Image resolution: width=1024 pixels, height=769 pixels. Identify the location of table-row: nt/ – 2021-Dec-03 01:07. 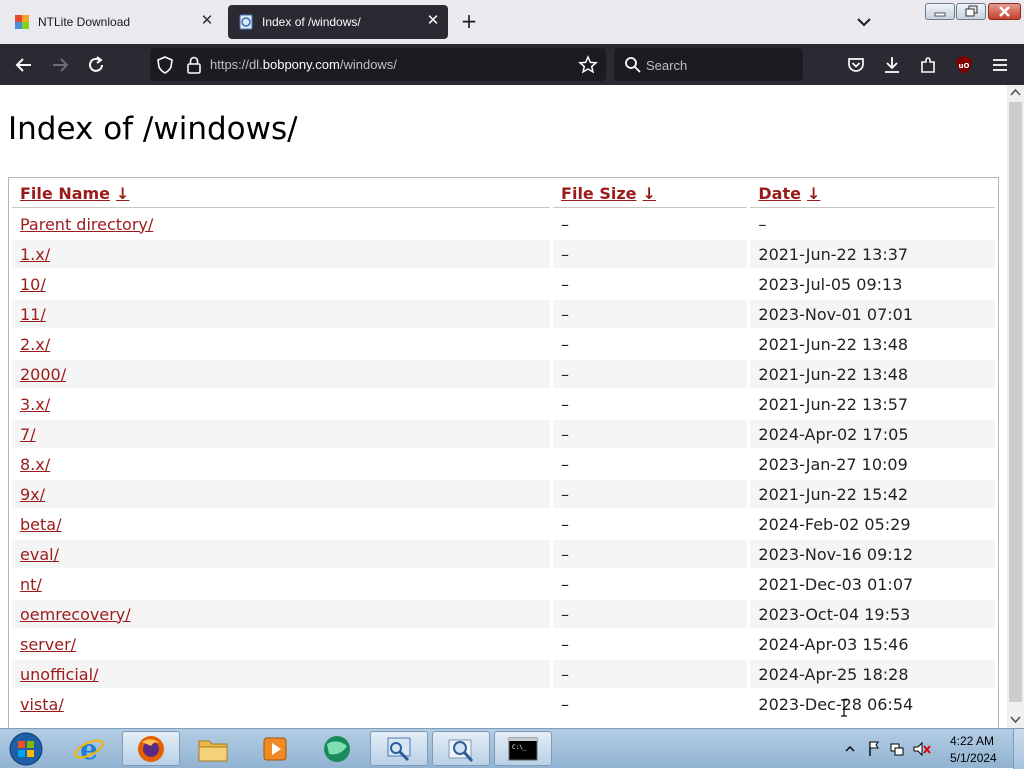
(503, 584).